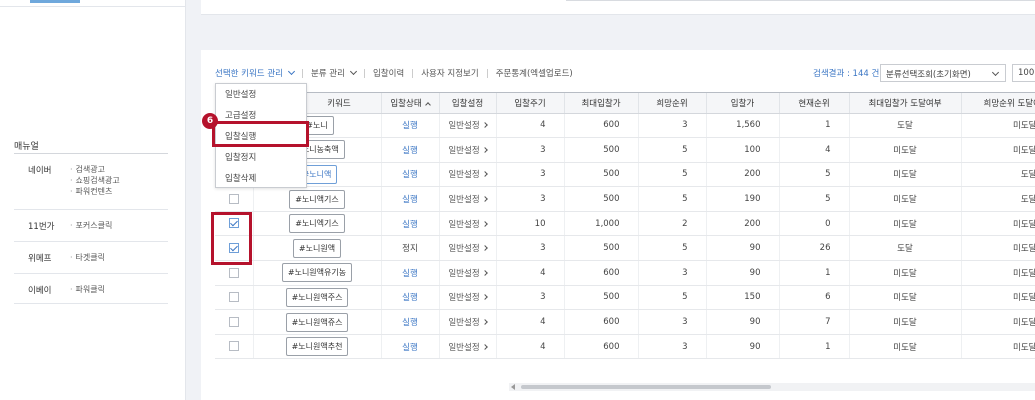  Describe the element at coordinates (40, 259) in the screenshot. I see `menu-group-name: 위메프` at that location.